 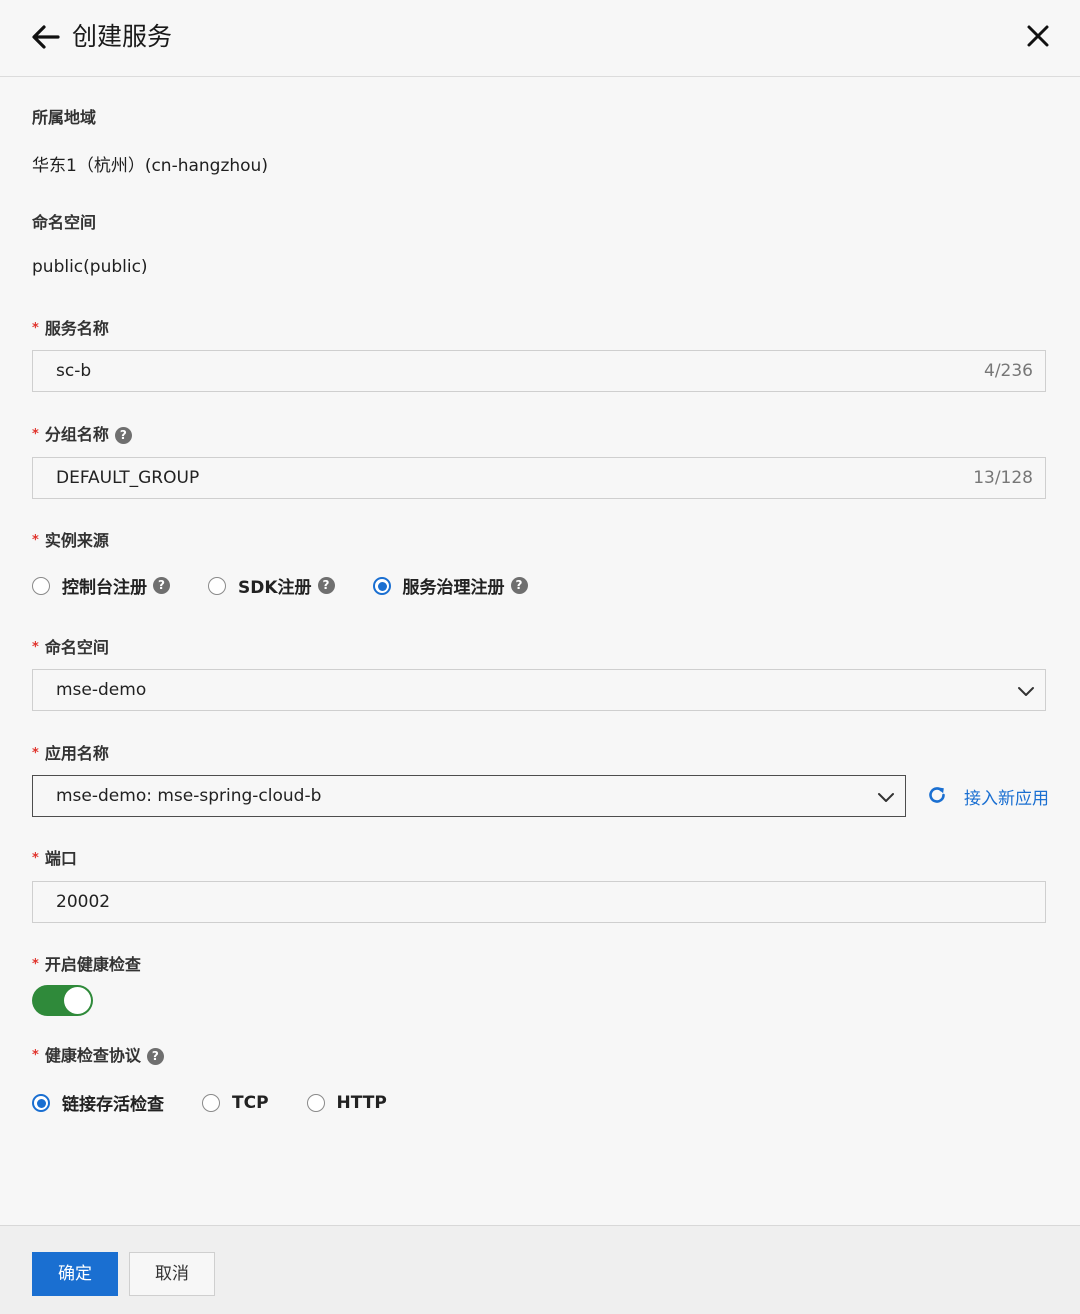 I want to click on refresh-icon, so click(x=937, y=795).